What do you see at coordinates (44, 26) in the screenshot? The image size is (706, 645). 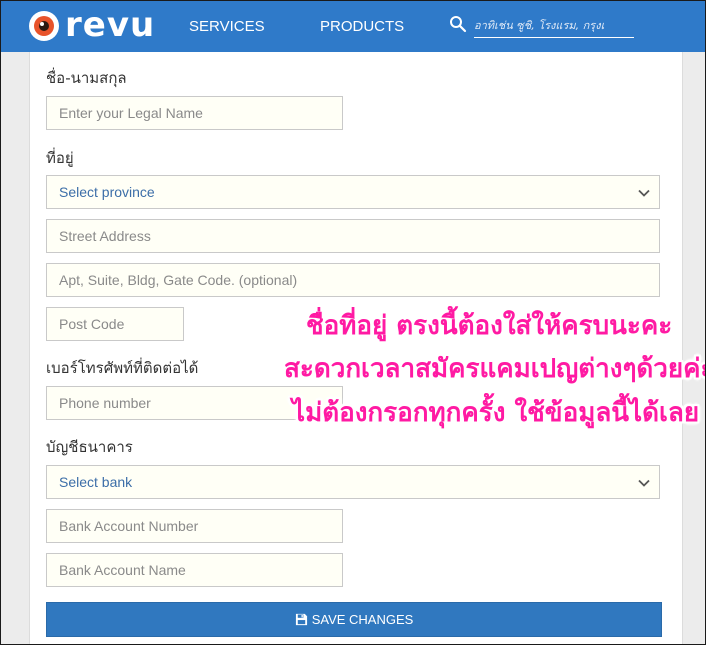 I see `revu-eye-logo-icon` at bounding box center [44, 26].